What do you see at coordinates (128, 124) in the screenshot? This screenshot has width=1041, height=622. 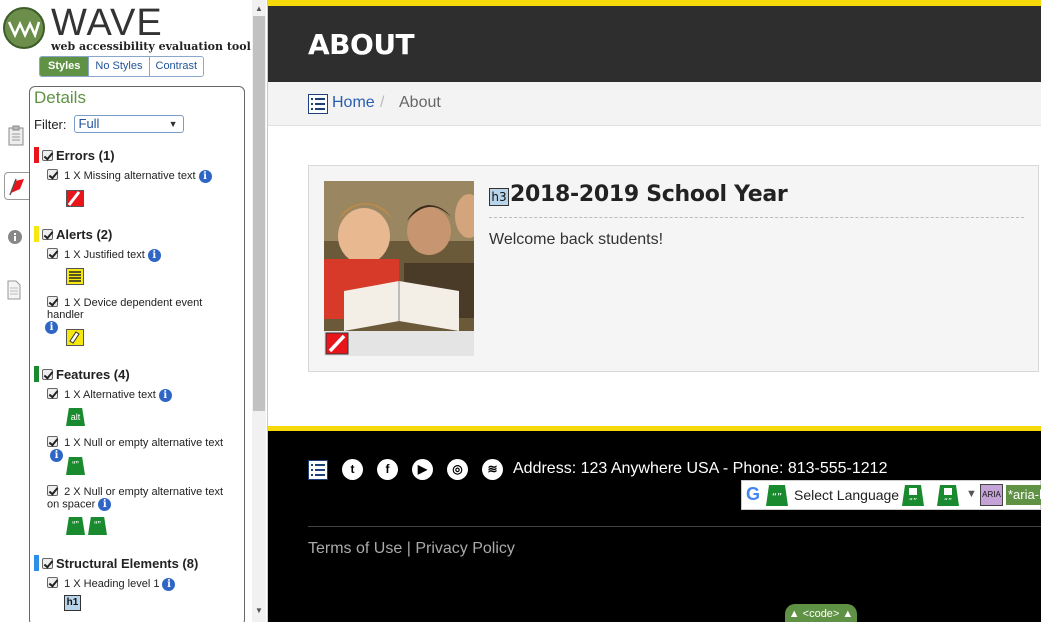 I see `filter-select: Full ▼` at bounding box center [128, 124].